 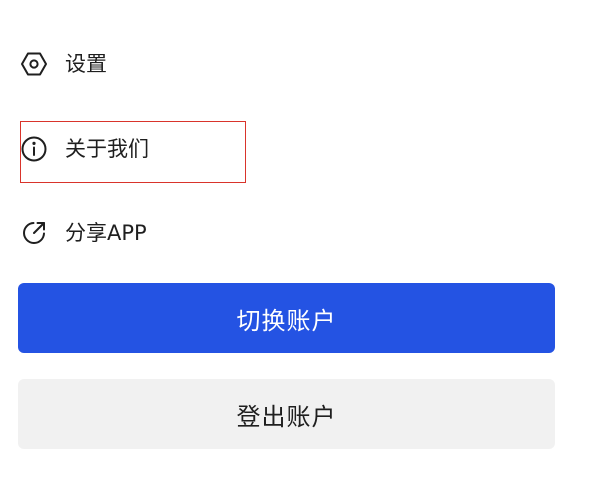 I want to click on settings-hexagon-icon, so click(x=34, y=64).